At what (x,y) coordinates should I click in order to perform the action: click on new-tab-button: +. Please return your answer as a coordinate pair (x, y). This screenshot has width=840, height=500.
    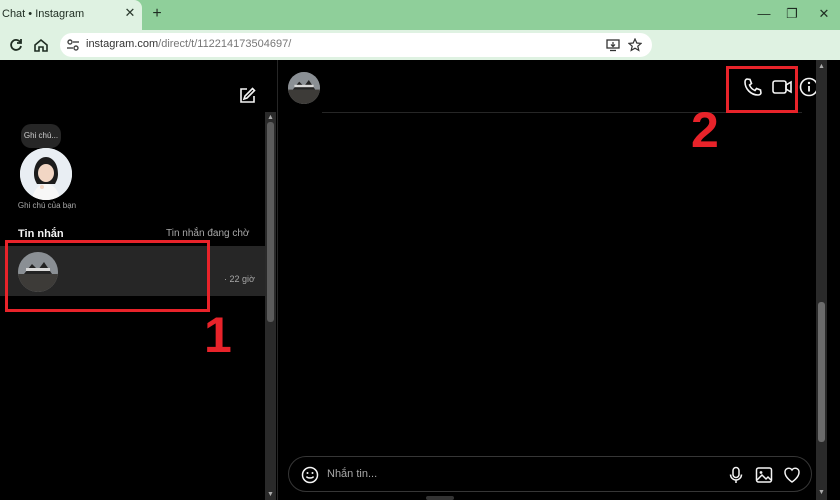
    Looking at the image, I should click on (157, 14).